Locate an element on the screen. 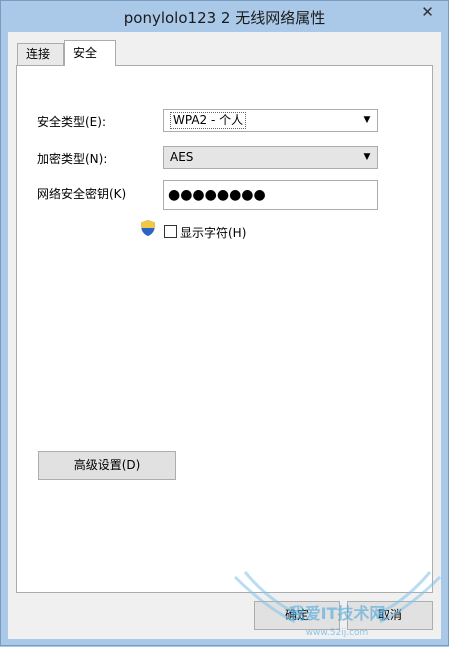 Image resolution: width=449 pixels, height=647 pixels. security-type-value: WPA2 - 个人 is located at coordinates (208, 120).